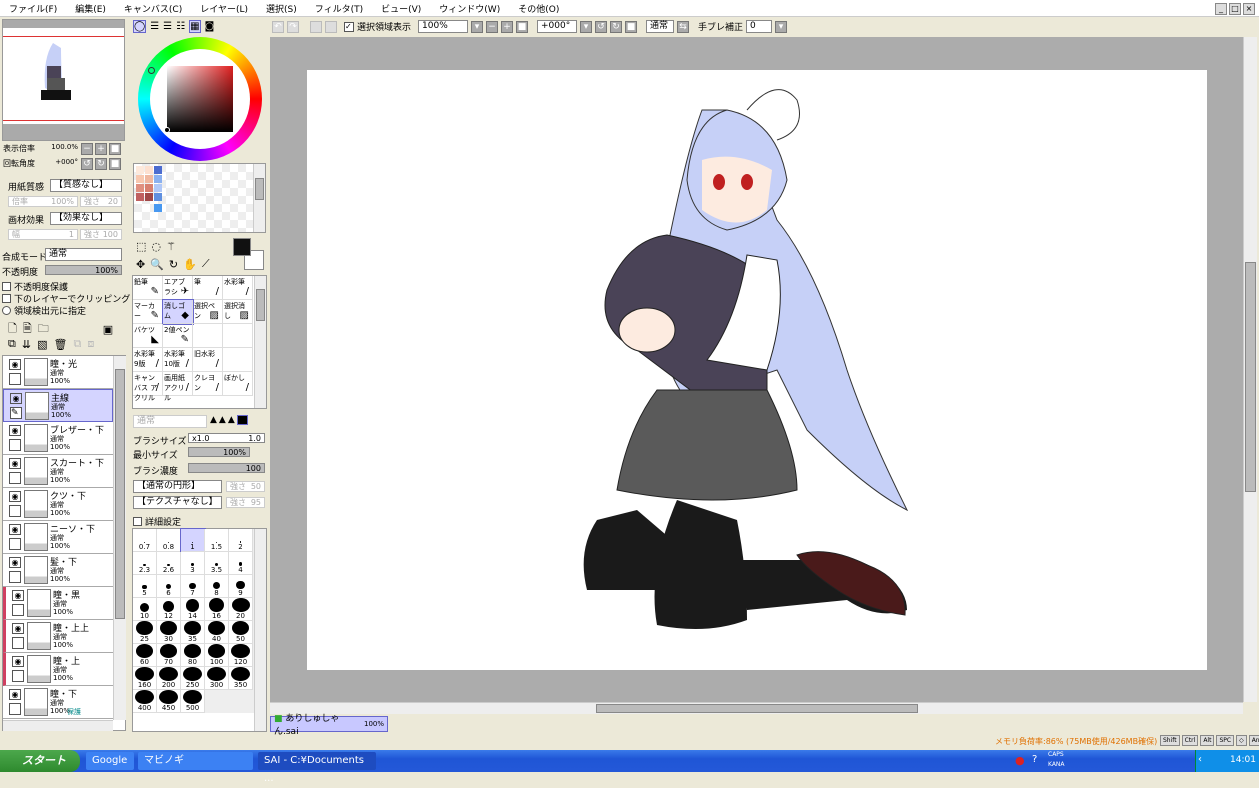  What do you see at coordinates (101, 164) in the screenshot?
I see `rotate-right-button: ↻` at bounding box center [101, 164].